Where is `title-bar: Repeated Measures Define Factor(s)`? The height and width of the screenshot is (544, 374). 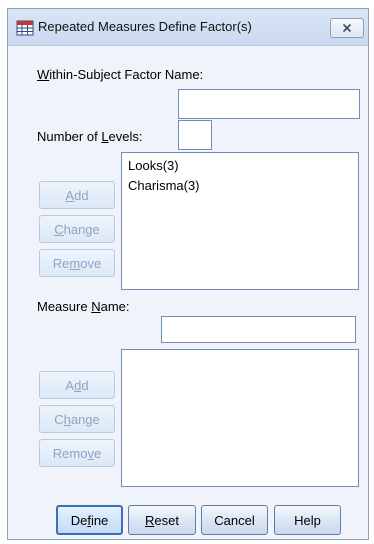 title-bar: Repeated Measures Define Factor(s) is located at coordinates (188, 27).